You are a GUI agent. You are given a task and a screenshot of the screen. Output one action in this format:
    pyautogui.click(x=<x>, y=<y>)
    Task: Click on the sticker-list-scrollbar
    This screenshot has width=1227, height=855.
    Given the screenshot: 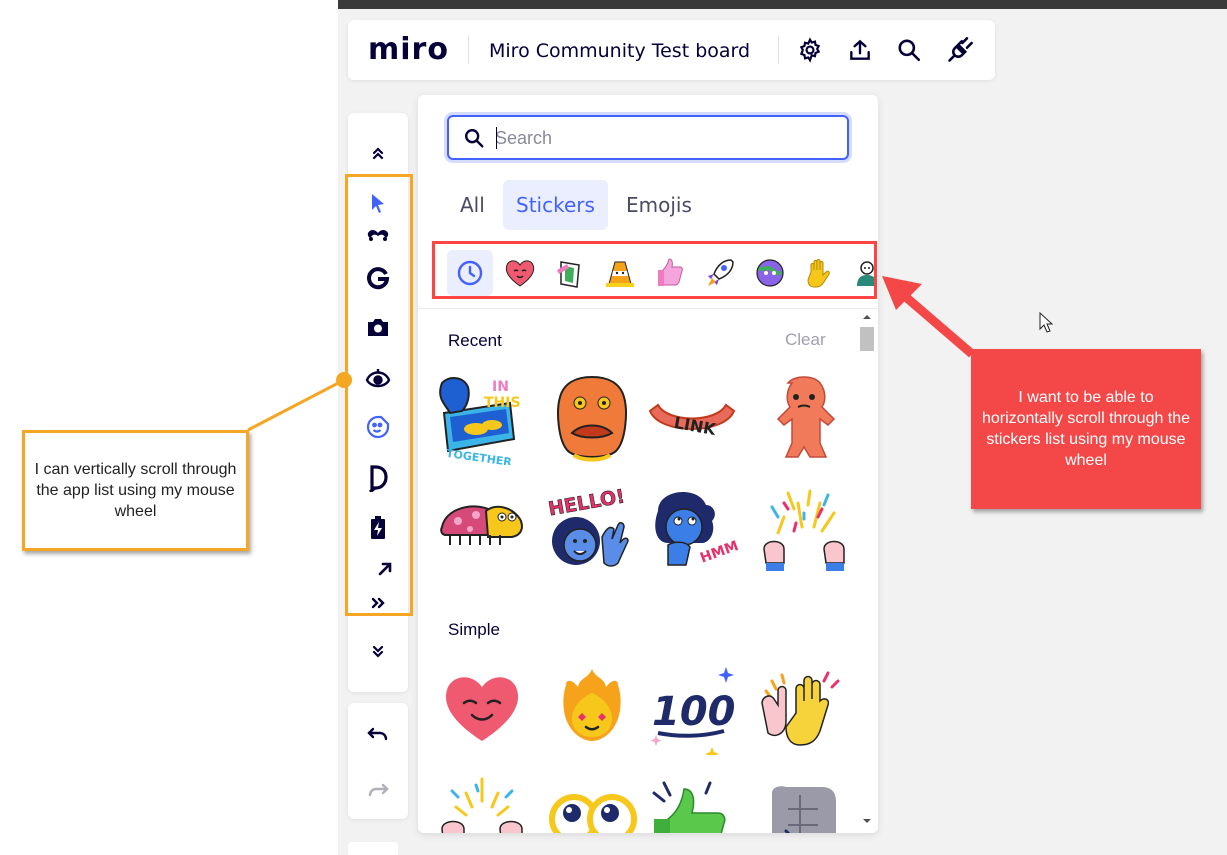 What is the action you would take?
    pyautogui.click(x=867, y=571)
    